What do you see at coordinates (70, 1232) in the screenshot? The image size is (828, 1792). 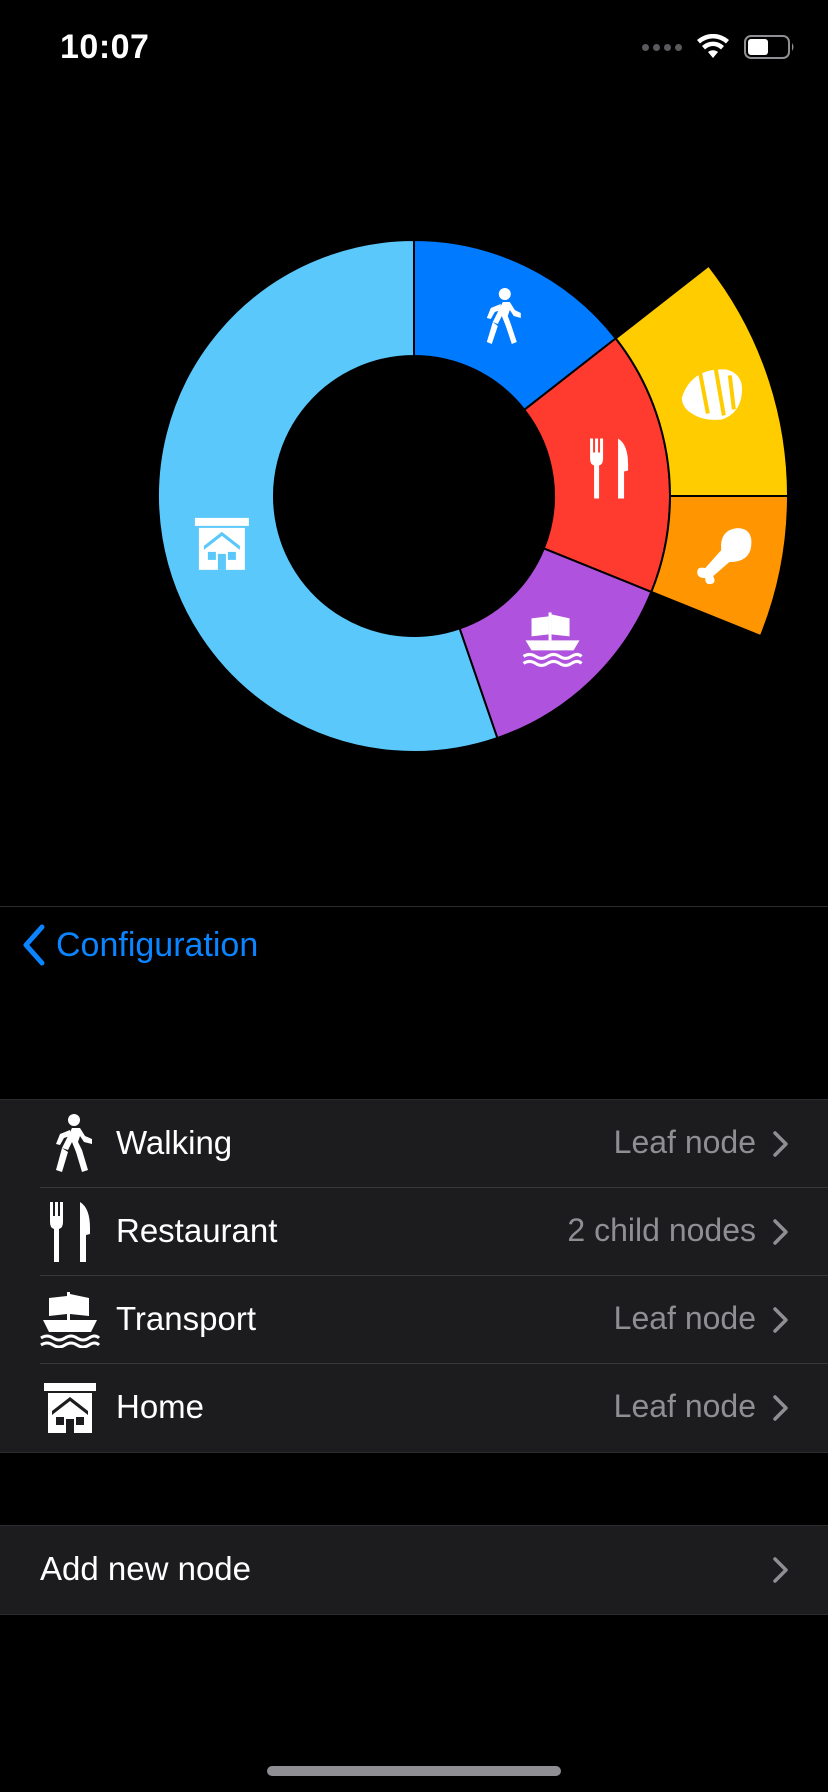 I see `fork-knife-icon` at bounding box center [70, 1232].